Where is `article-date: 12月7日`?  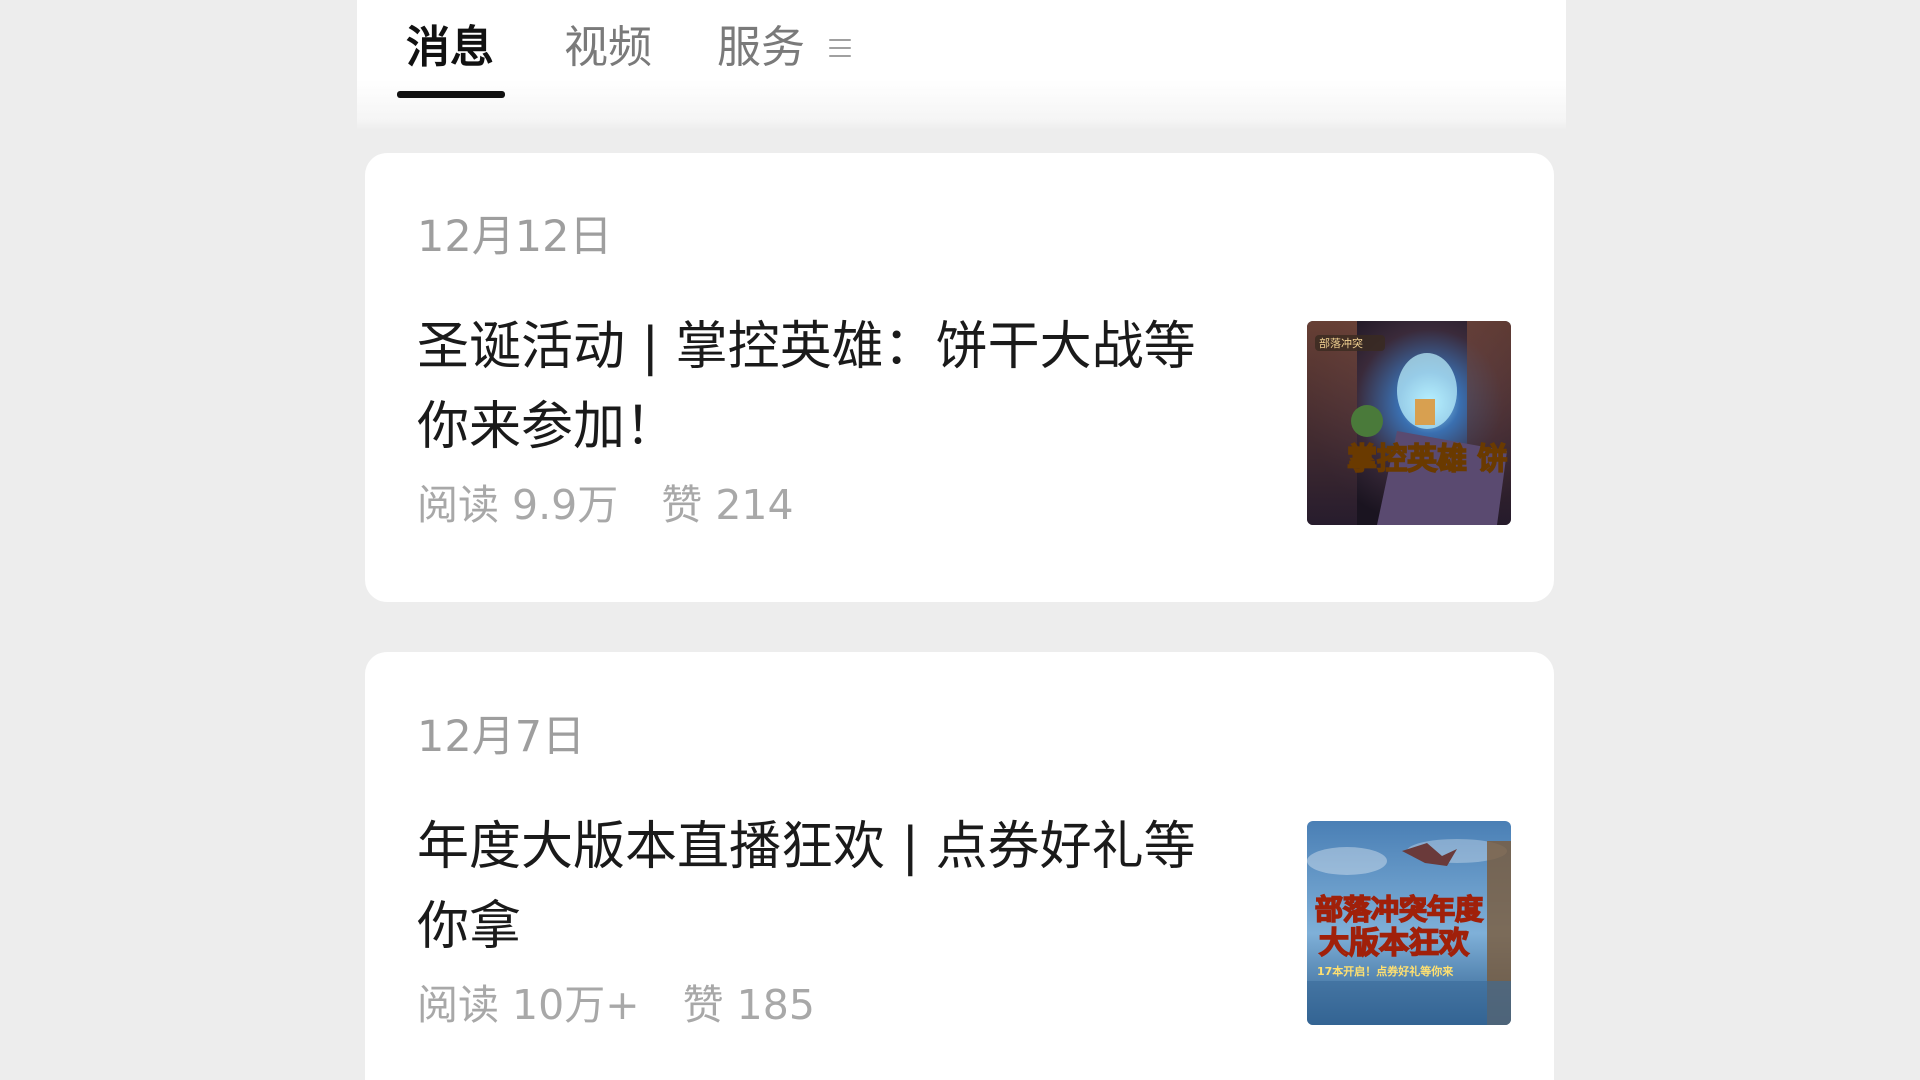
article-date: 12月7日 is located at coordinates (501, 737).